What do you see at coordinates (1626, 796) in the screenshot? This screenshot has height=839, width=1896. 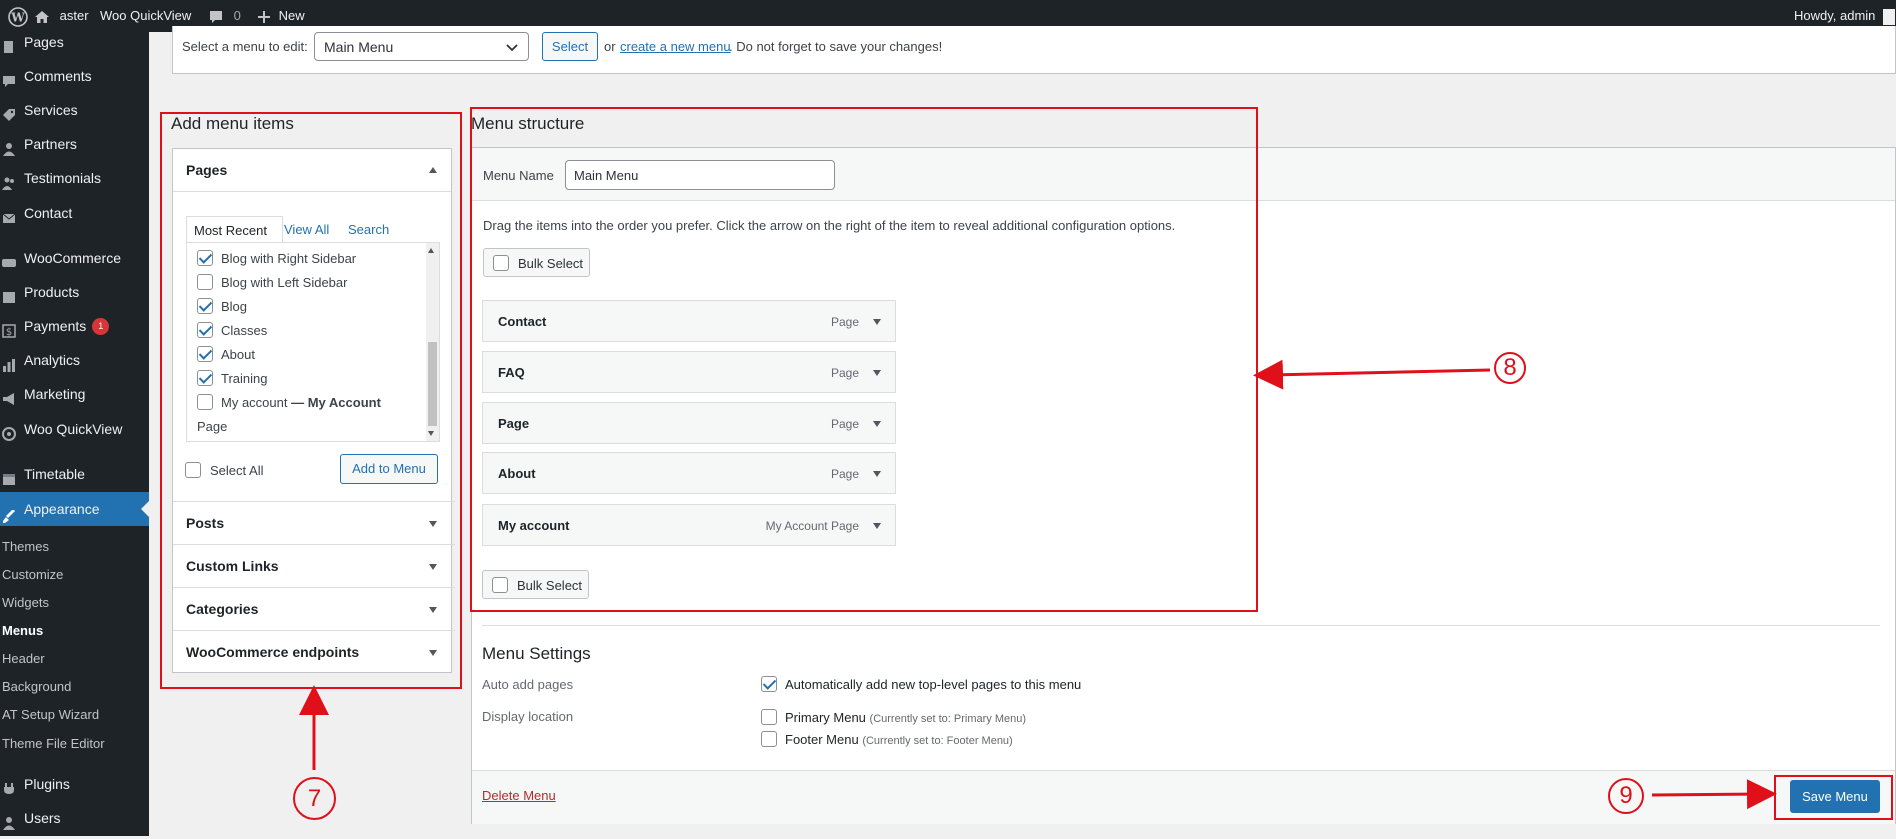 I see `annotation-number-9: 9` at bounding box center [1626, 796].